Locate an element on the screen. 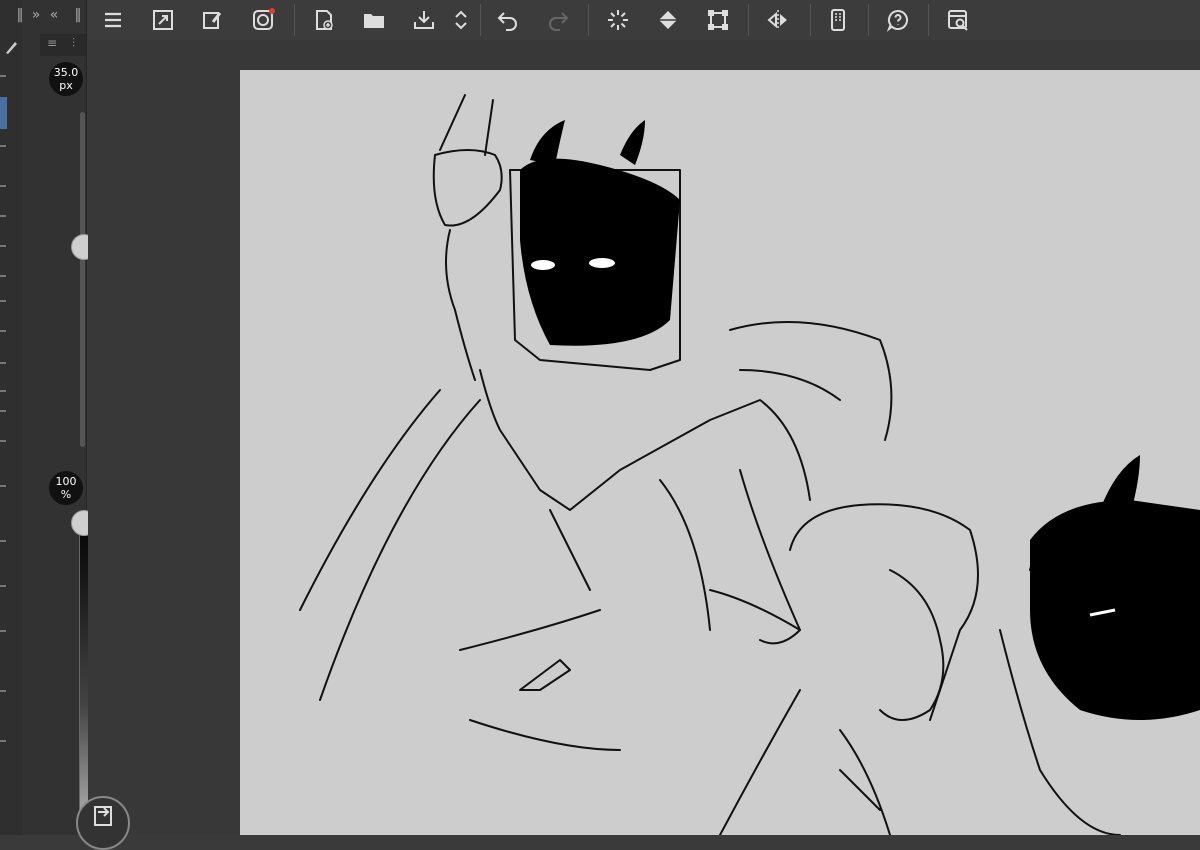  fill-bucket-icon is located at coordinates (668, 20).